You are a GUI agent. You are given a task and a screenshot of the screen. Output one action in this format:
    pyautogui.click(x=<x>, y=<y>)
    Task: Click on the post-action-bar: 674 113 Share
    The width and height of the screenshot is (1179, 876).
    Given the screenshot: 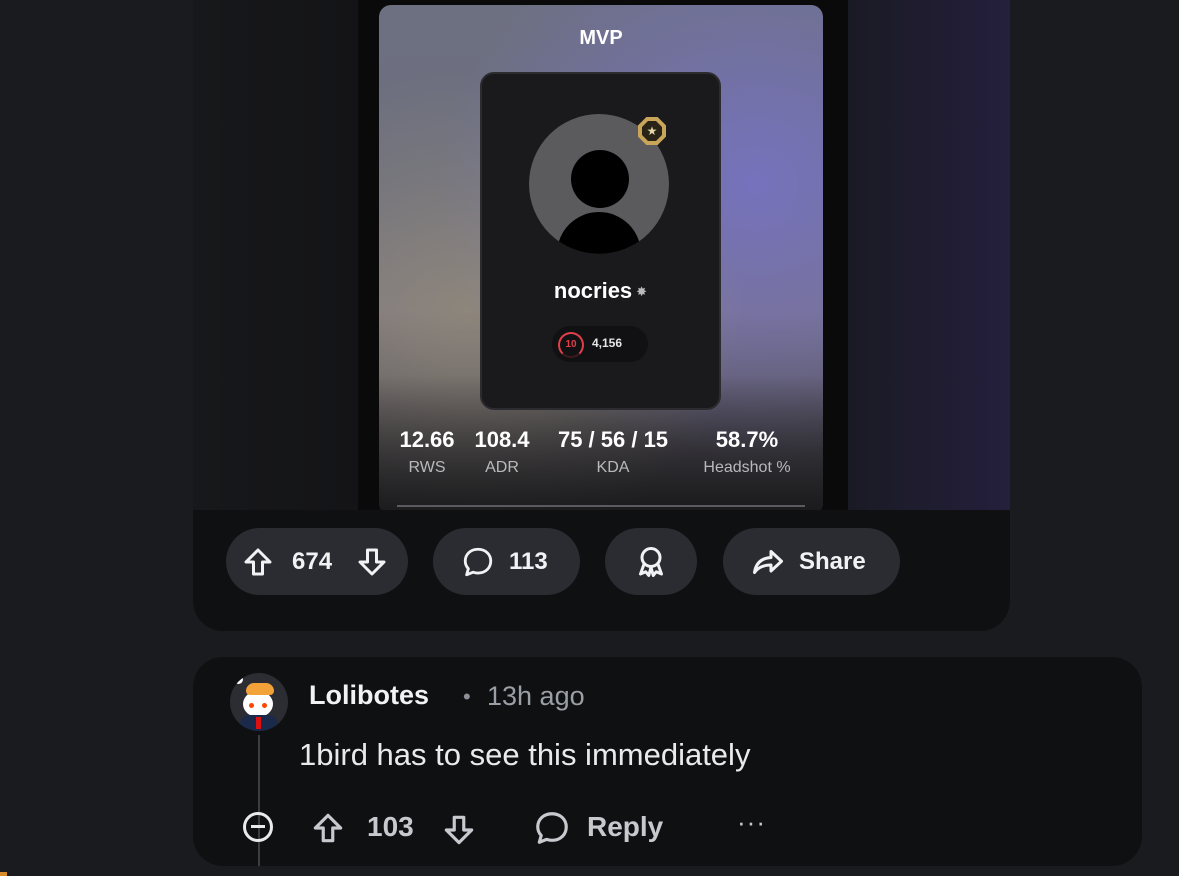 What is the action you would take?
    pyautogui.click(x=601, y=562)
    